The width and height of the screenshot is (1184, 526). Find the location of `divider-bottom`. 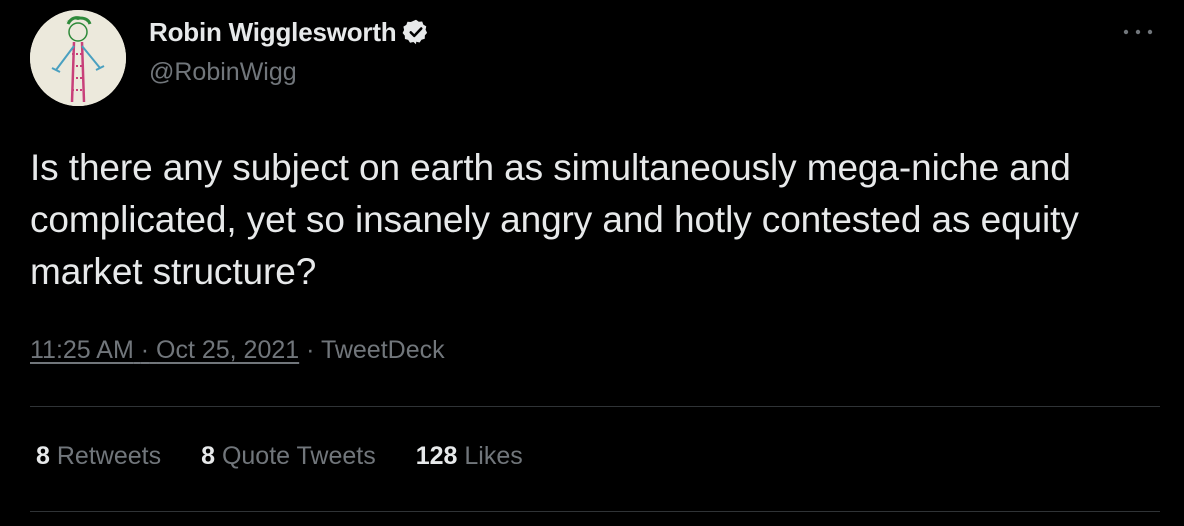

divider-bottom is located at coordinates (595, 511).